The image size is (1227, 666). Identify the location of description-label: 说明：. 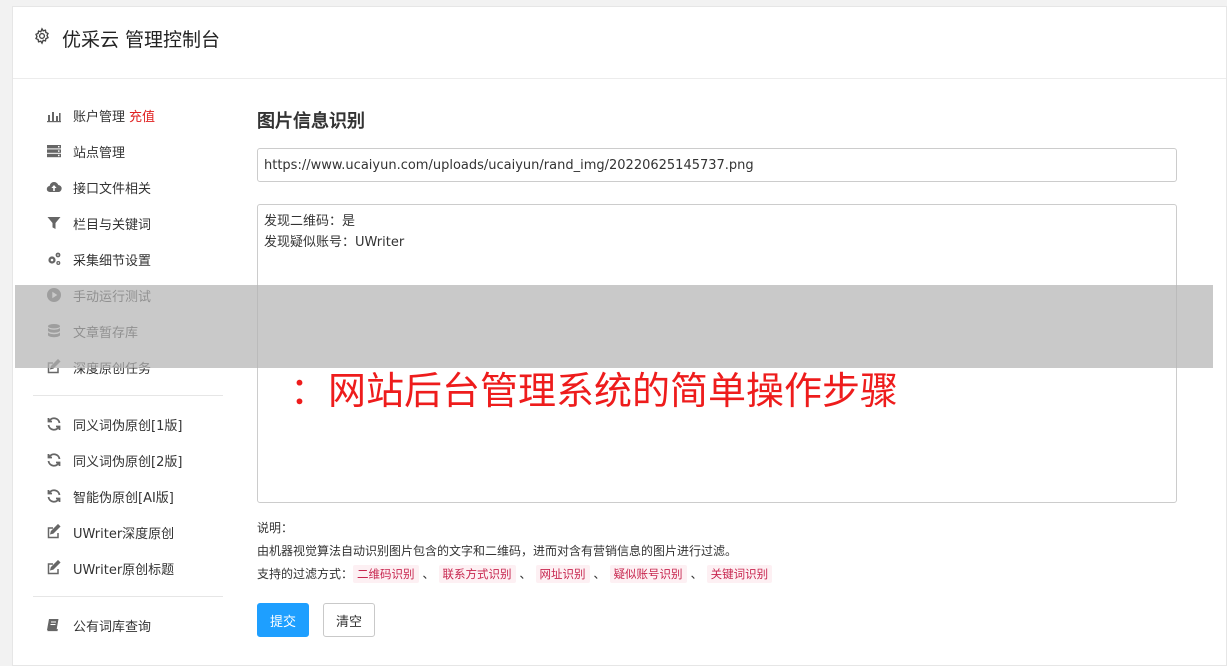
(275, 528).